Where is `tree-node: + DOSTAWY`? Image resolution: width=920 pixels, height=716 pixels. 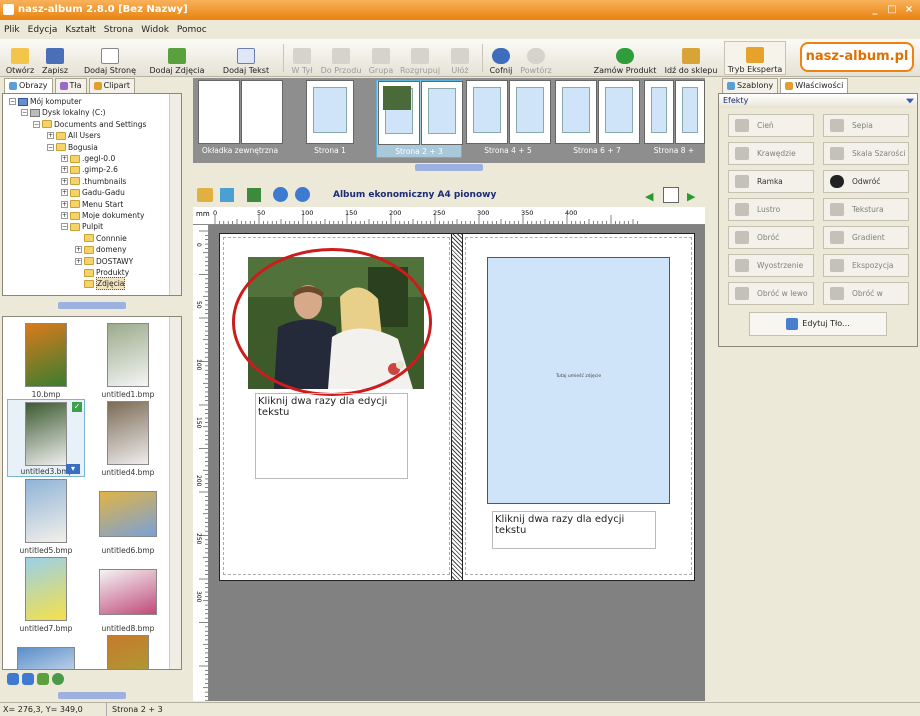
tree-node: + DOSTAWY is located at coordinates (104, 261).